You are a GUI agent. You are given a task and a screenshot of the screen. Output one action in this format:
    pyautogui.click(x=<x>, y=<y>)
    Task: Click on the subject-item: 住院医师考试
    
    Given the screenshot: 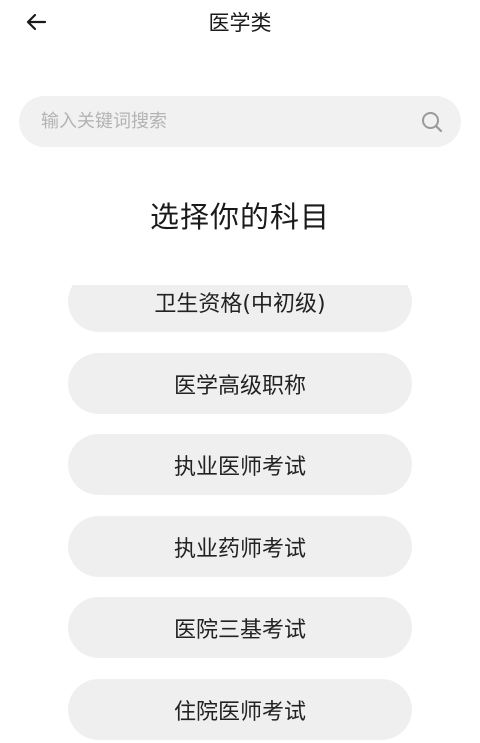 What is the action you would take?
    pyautogui.click(x=240, y=709)
    